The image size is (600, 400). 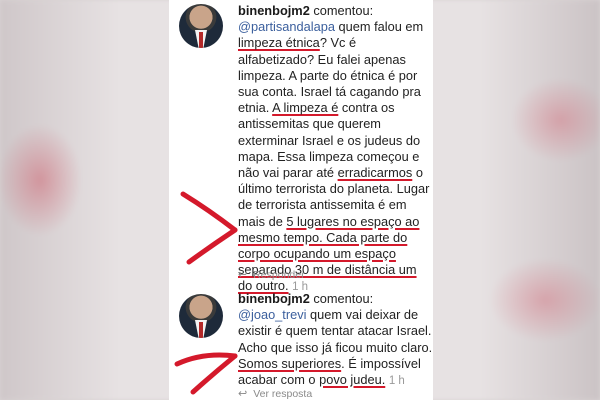 I want to click on comment-mention: @partisandalapa, so click(x=286, y=26).